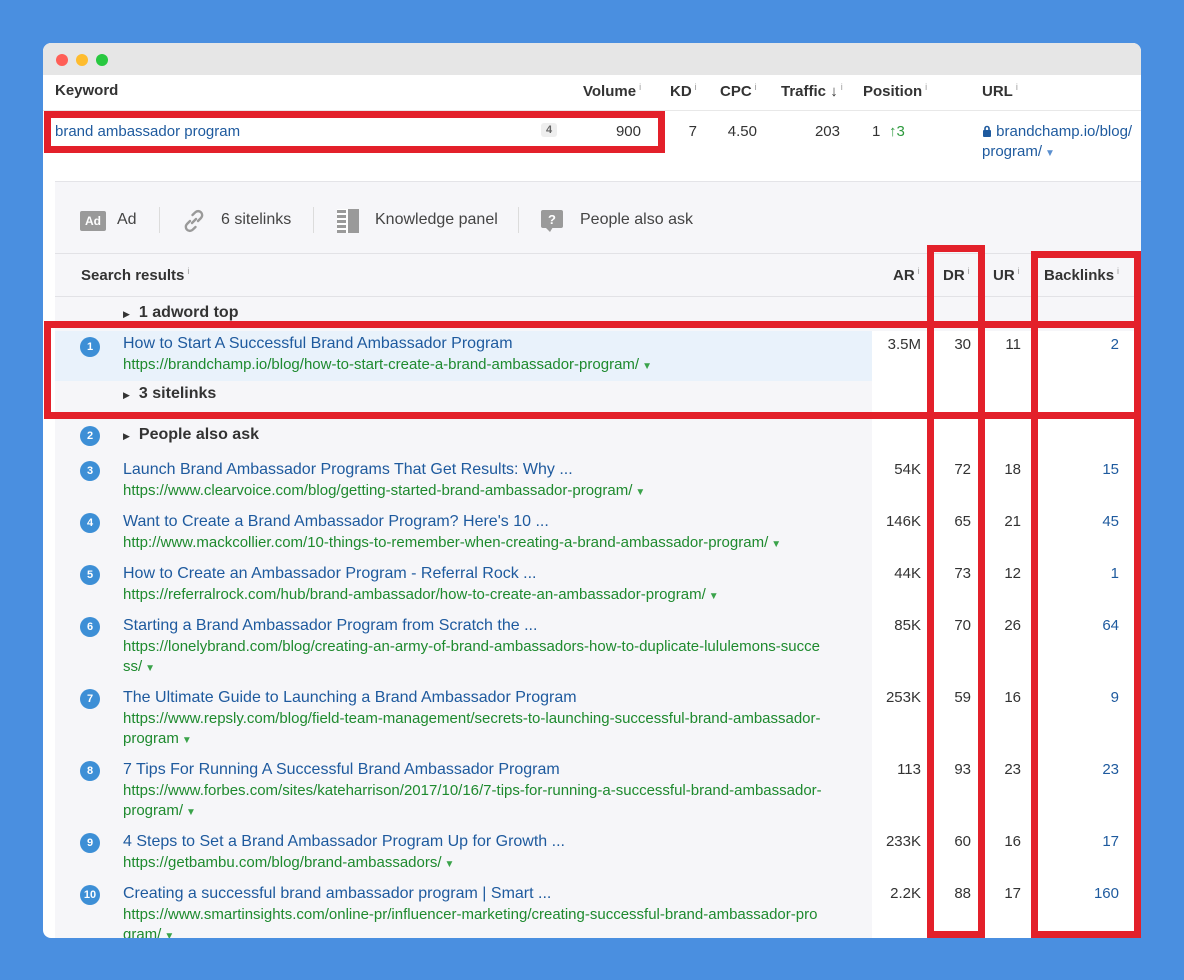  I want to click on result-url-line2: program/▼, so click(159, 810).